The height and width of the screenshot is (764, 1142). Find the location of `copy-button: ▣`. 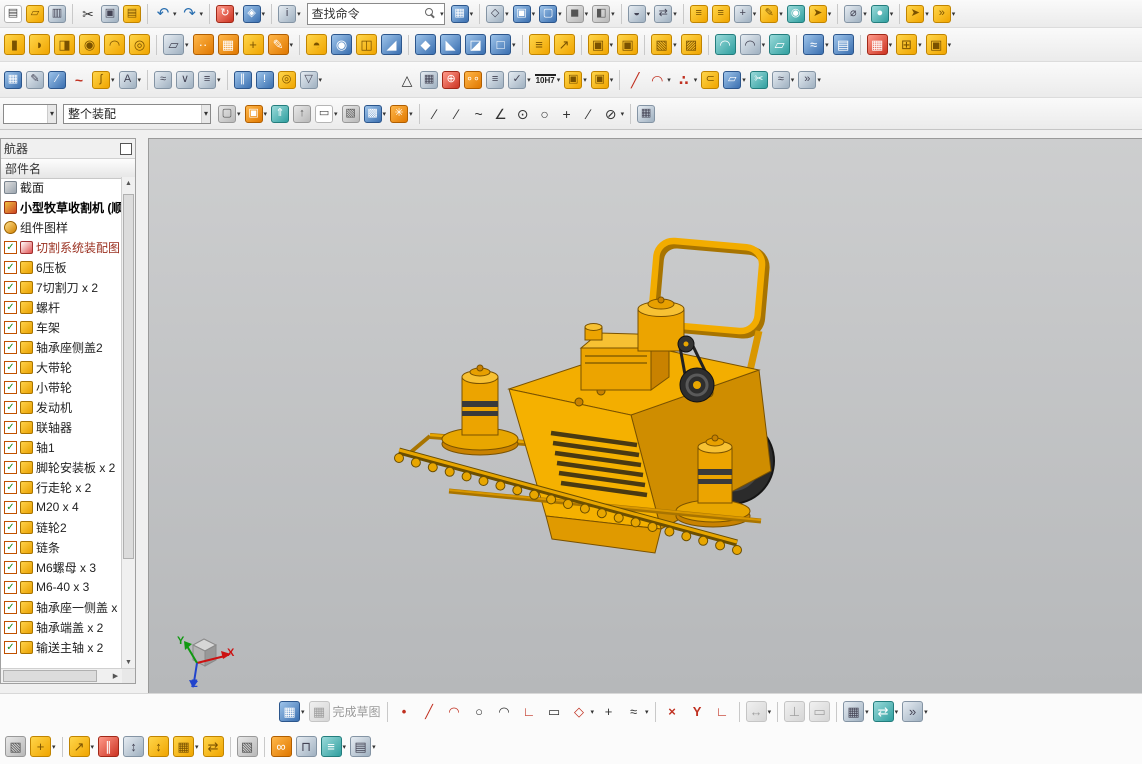

copy-button: ▣ is located at coordinates (110, 14).